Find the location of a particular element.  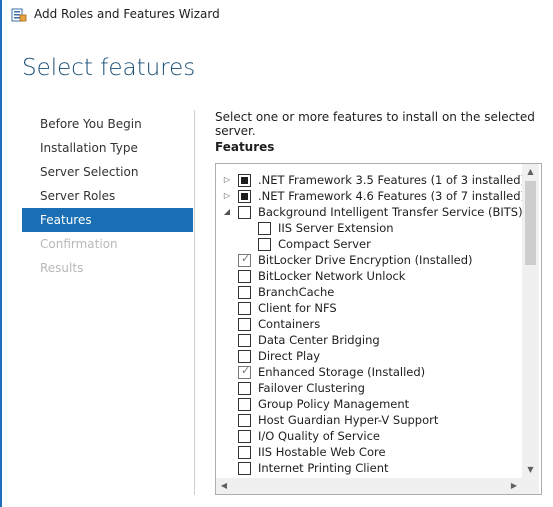

feature-label: BitLocker Drive Encryption (Installed) is located at coordinates (365, 260).